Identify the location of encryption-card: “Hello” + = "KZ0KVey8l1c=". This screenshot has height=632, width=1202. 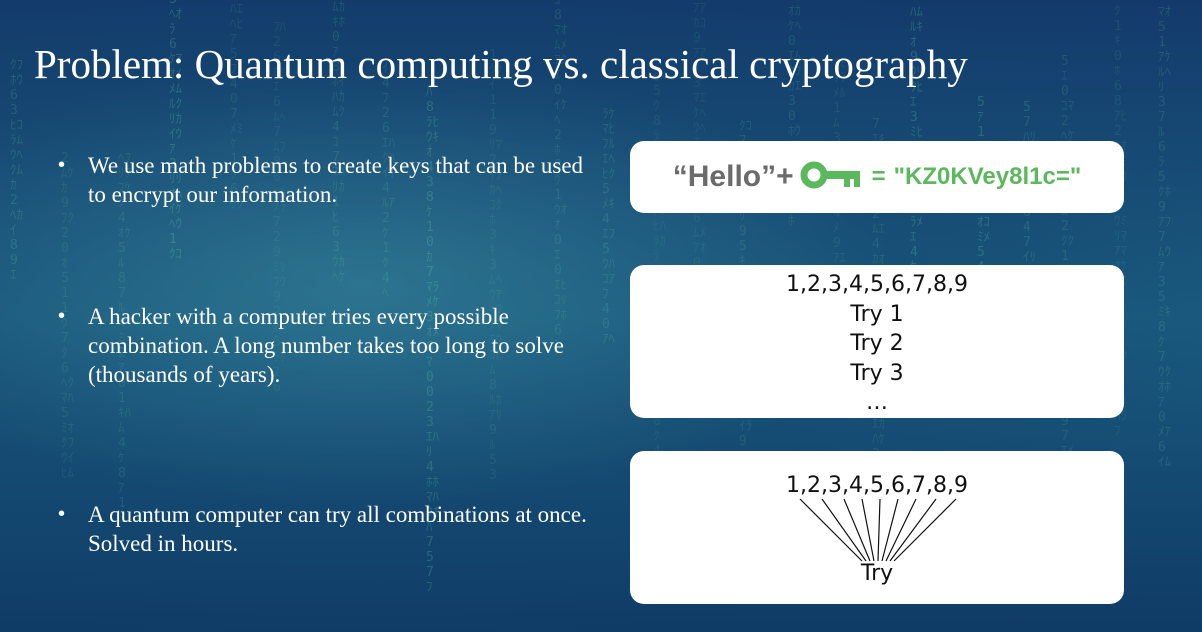
(877, 177).